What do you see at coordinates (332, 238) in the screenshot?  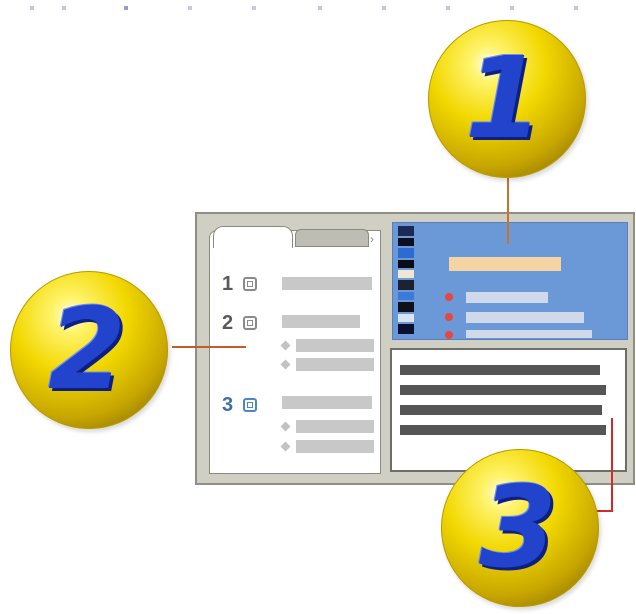 I see `folder-tab-inactive` at bounding box center [332, 238].